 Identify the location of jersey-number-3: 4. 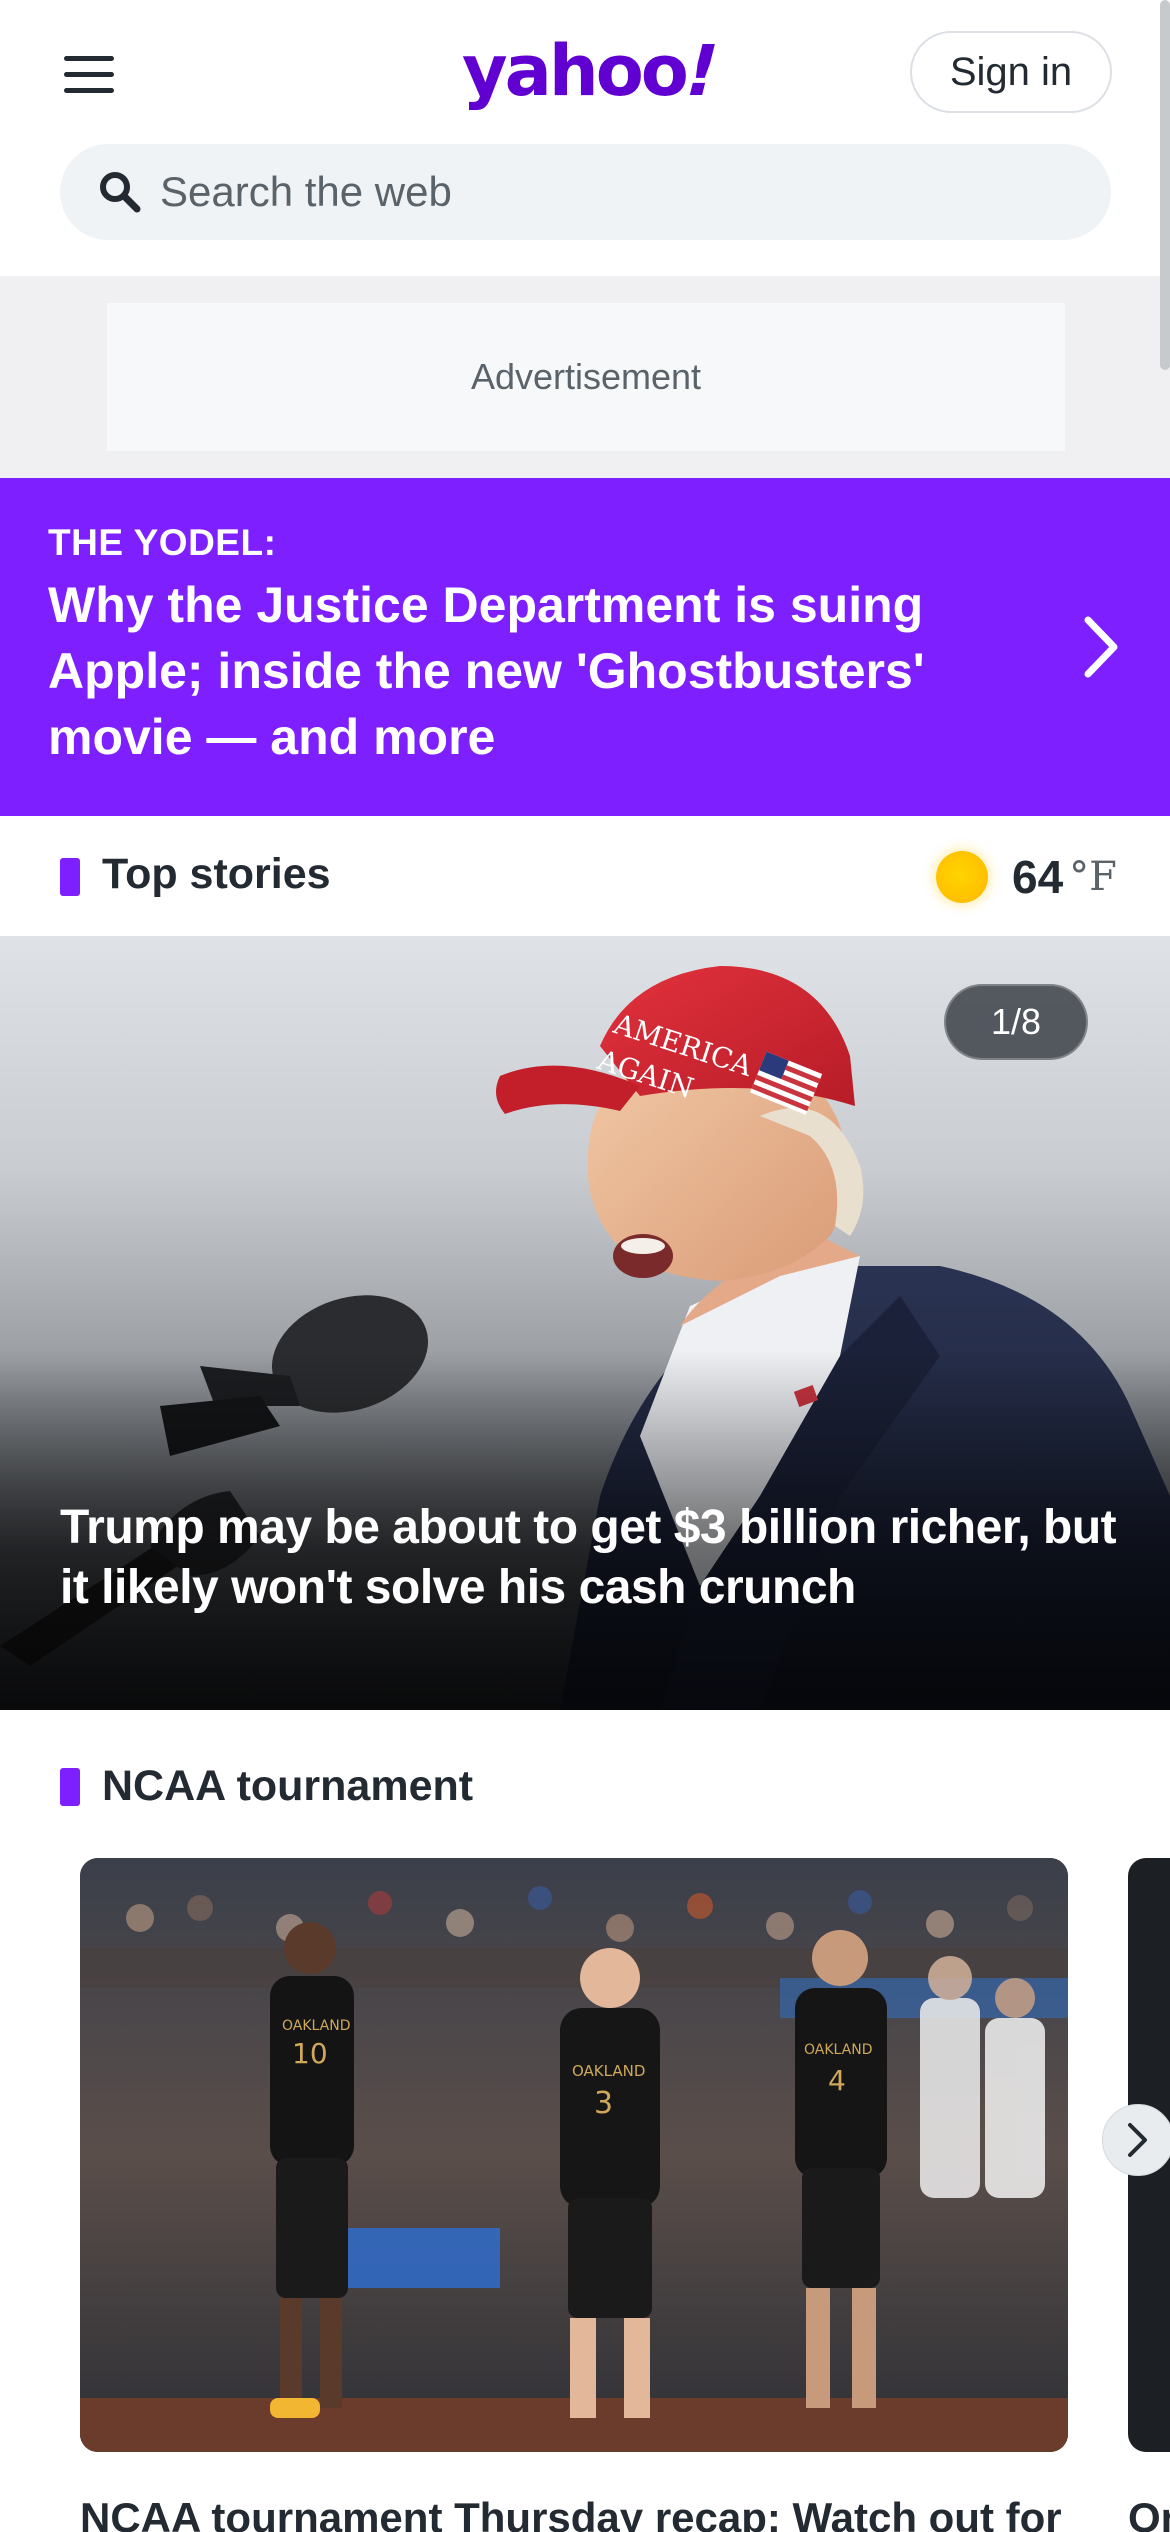
(837, 2080).